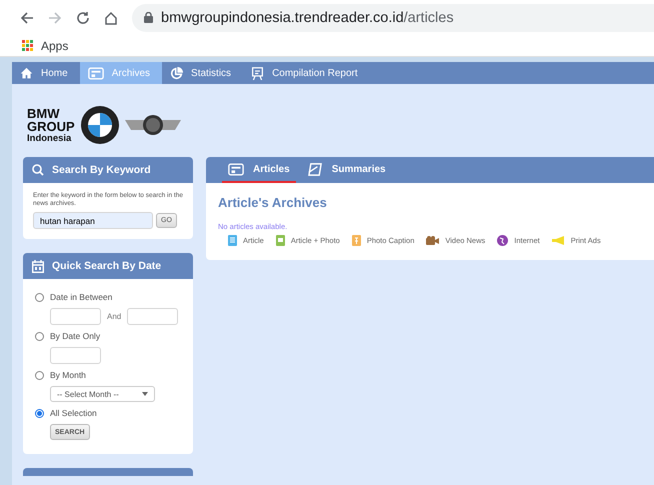 This screenshot has height=485, width=654. I want to click on calendar-icon, so click(38, 266).